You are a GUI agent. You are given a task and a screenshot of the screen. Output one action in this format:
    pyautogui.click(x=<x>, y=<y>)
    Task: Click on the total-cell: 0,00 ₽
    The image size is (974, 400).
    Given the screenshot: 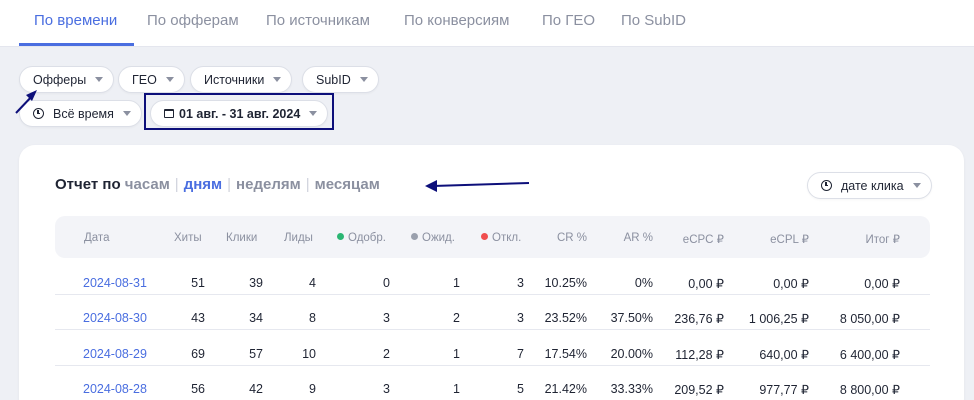 What is the action you would take?
    pyautogui.click(x=882, y=284)
    